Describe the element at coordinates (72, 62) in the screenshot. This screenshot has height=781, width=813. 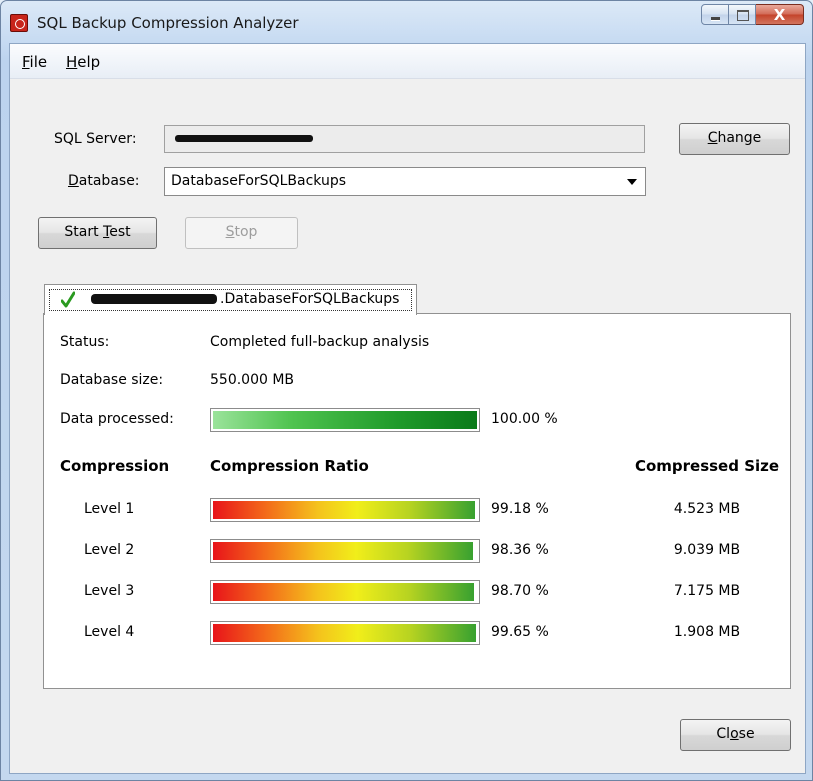
I see `menu-help-mnemonic: H` at that location.